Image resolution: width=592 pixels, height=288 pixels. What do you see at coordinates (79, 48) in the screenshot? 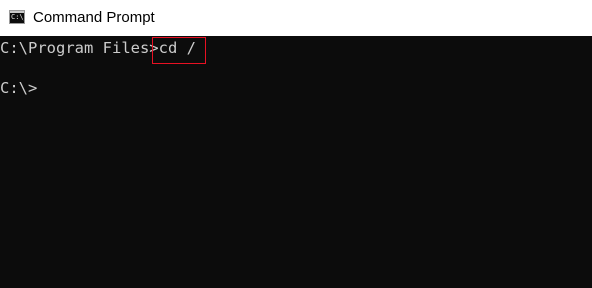
I see `prompt-text: C:\Program Files>` at bounding box center [79, 48].